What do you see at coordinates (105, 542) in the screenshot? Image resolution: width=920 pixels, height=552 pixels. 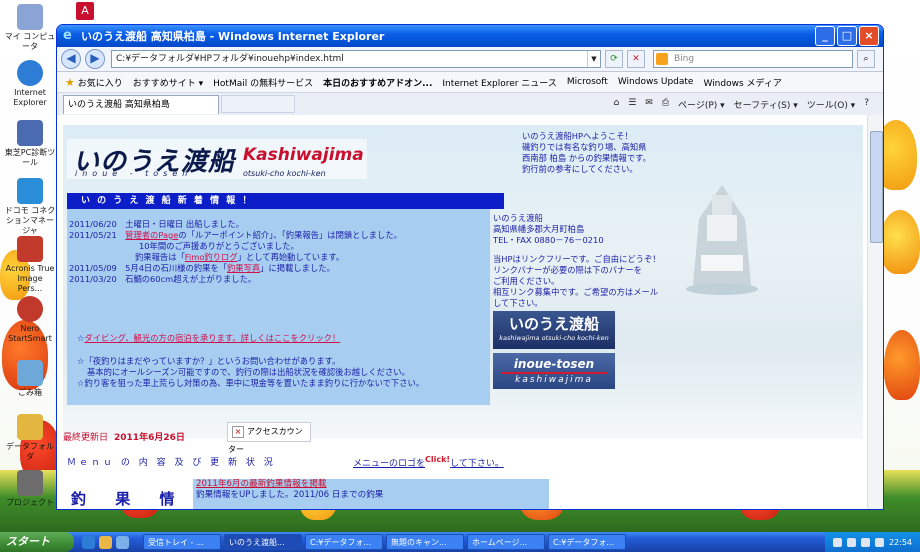 I see `mail-quicklaunch-icon` at bounding box center [105, 542].